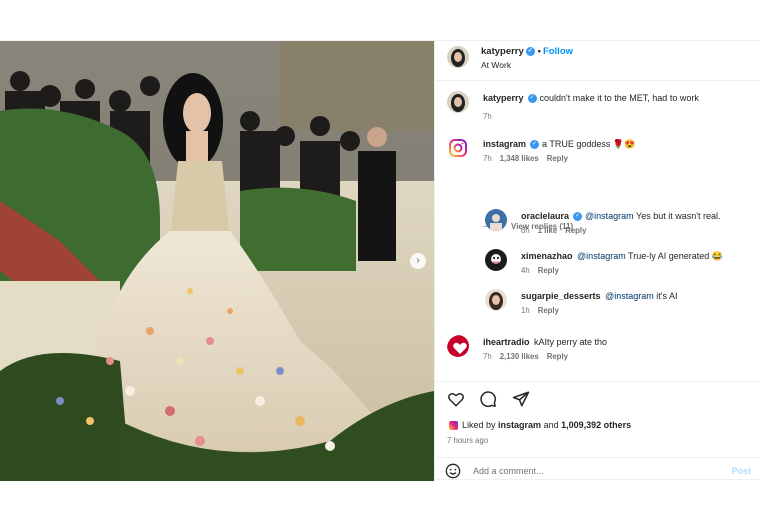 The width and height of the screenshot is (760, 520). I want to click on comment-meta: 7h 1,348 likes Reply, so click(529, 158).